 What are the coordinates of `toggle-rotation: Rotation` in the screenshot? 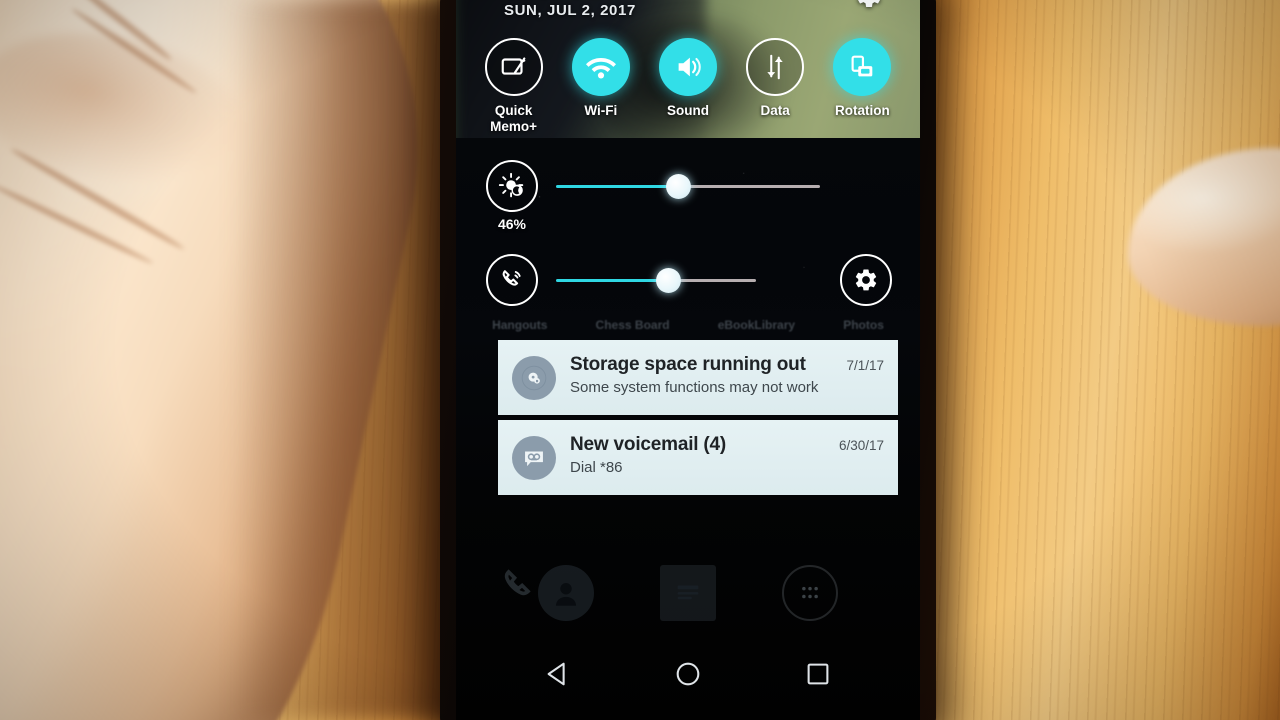 It's located at (862, 86).